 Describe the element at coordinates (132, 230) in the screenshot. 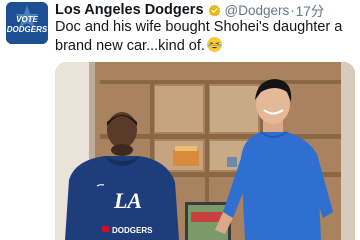

I see `shirt-dodgers-text: DODGERS` at that location.